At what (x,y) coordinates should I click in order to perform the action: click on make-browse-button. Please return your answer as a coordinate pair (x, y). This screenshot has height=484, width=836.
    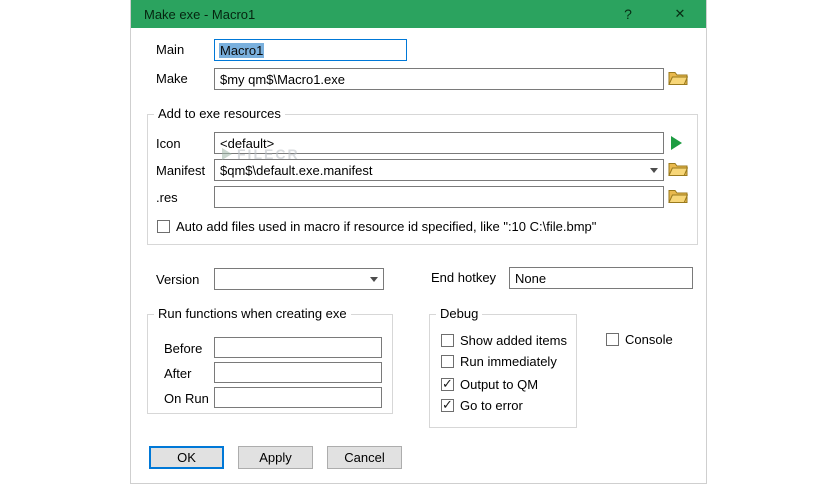
    Looking at the image, I should click on (679, 78).